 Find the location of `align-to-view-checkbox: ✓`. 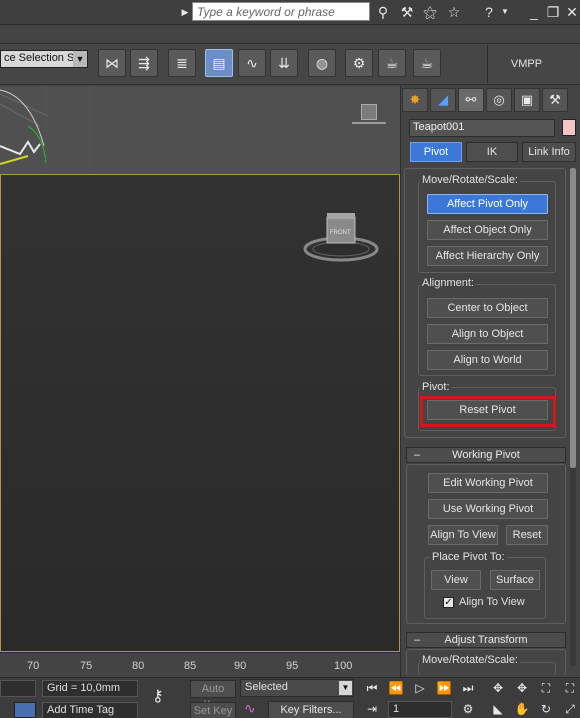

align-to-view-checkbox: ✓ is located at coordinates (448, 602).